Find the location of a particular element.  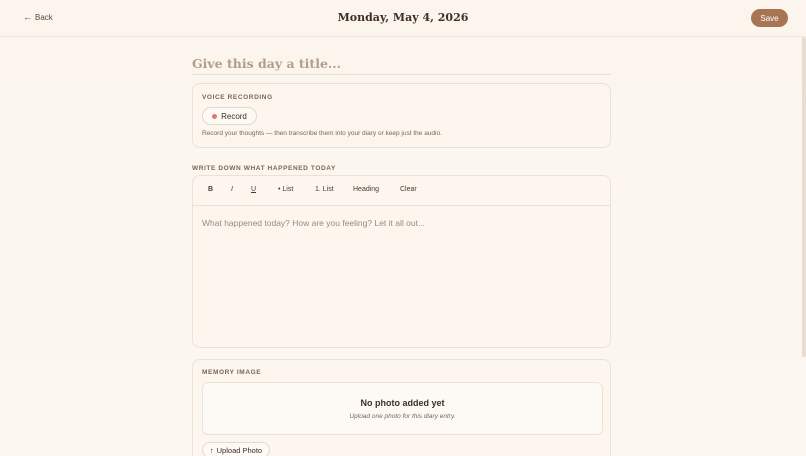

heading-button: Heading is located at coordinates (366, 189).